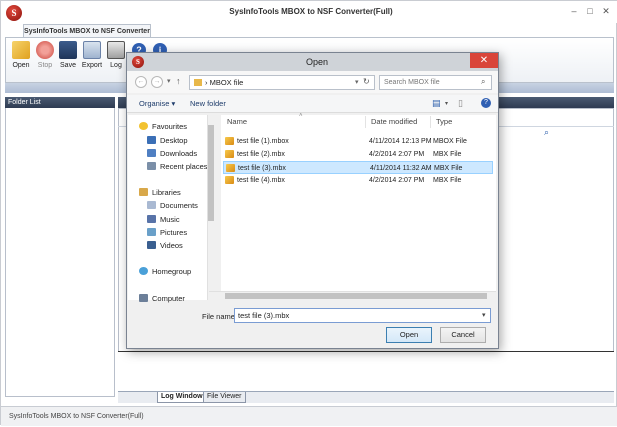 Image resolution: width=617 pixels, height=427 pixels. What do you see at coordinates (484, 60) in the screenshot?
I see `dialog-close-button: ✕` at bounding box center [484, 60].